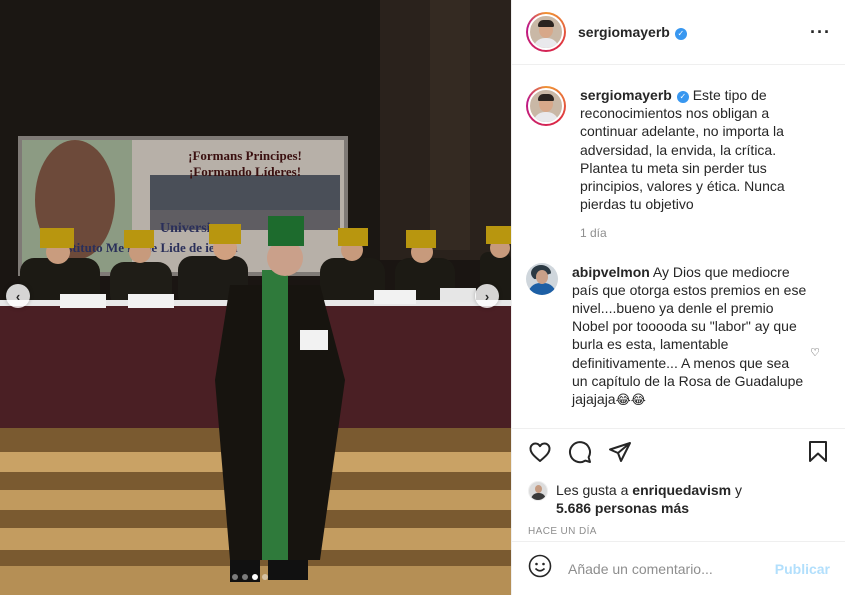 The width and height of the screenshot is (845, 595). What do you see at coordinates (546, 106) in the screenshot?
I see `caption-author-avatar` at bounding box center [546, 106].